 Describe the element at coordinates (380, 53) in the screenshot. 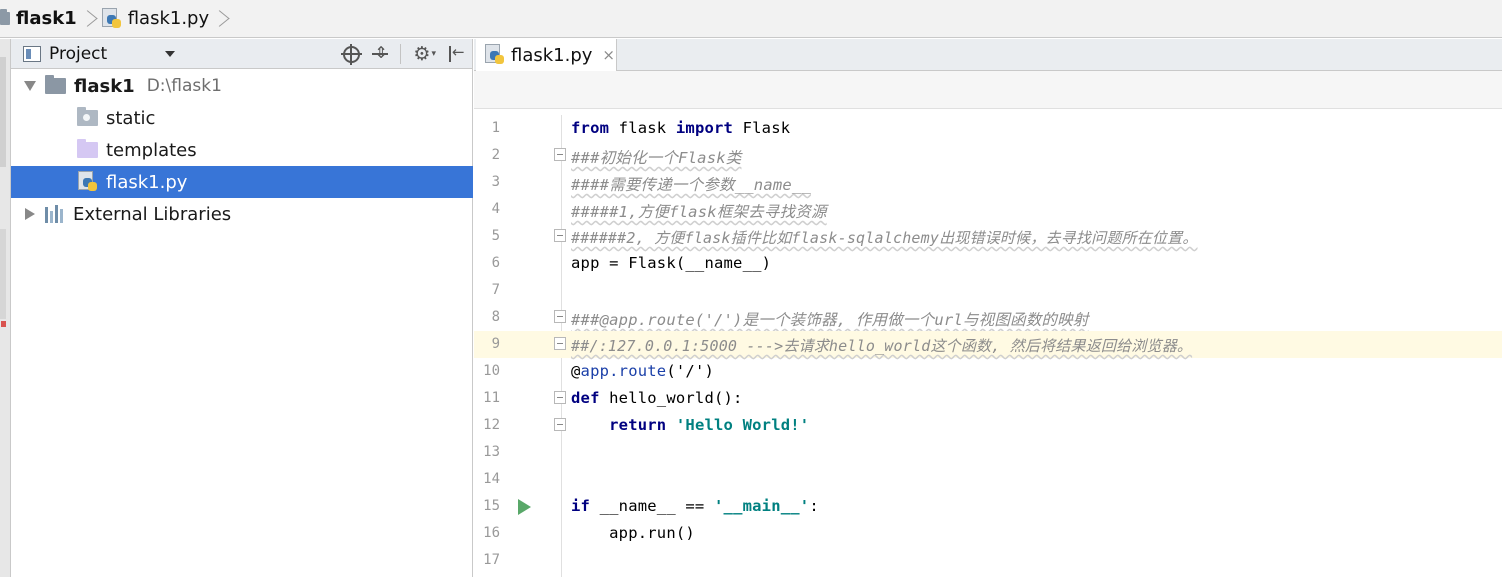

I see `collapse-all-icon` at that location.